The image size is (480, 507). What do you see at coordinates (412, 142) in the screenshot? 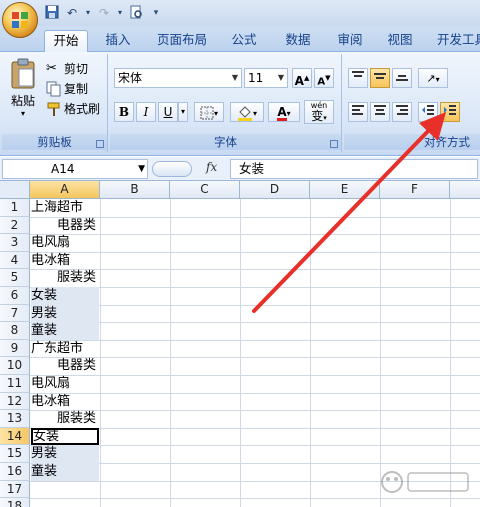
I see `alignment-group-label: 对齐方式` at bounding box center [412, 142].